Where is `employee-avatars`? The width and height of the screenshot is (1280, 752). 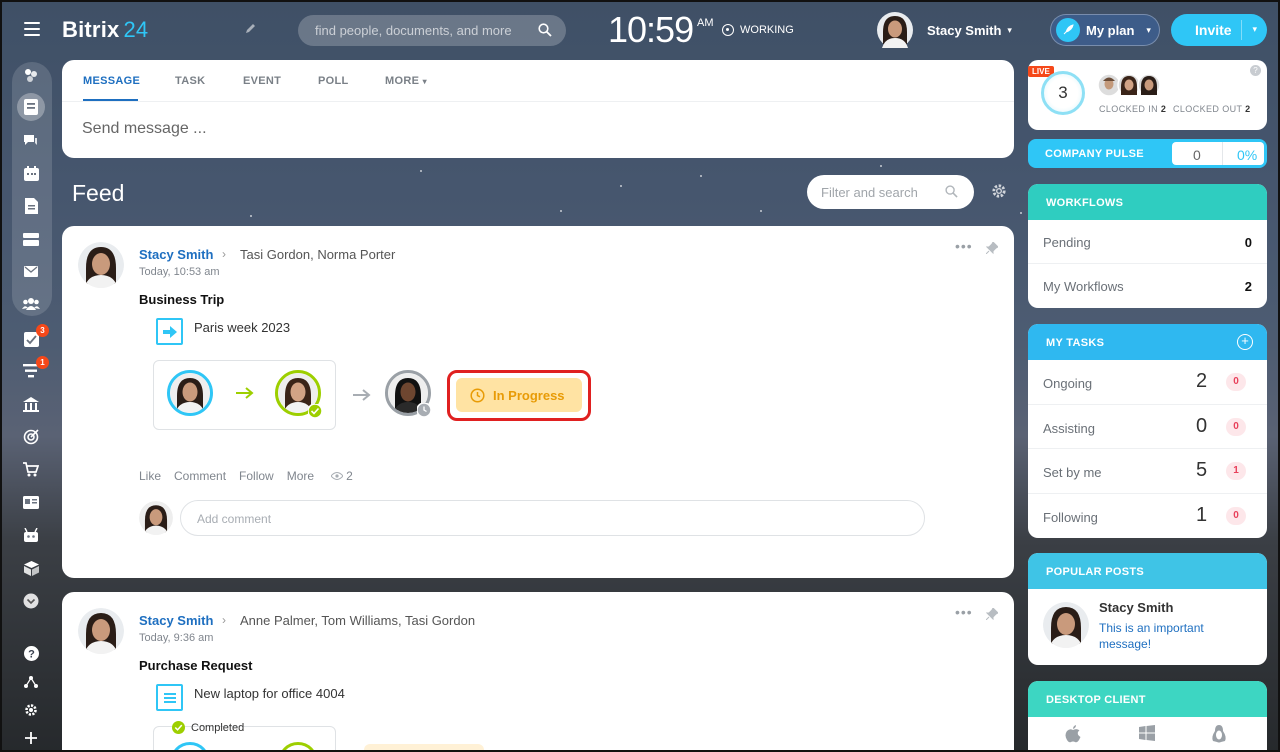 employee-avatars is located at coordinates (1129, 85).